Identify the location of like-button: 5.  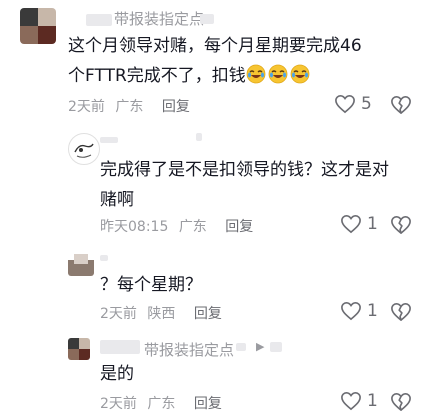
(353, 104).